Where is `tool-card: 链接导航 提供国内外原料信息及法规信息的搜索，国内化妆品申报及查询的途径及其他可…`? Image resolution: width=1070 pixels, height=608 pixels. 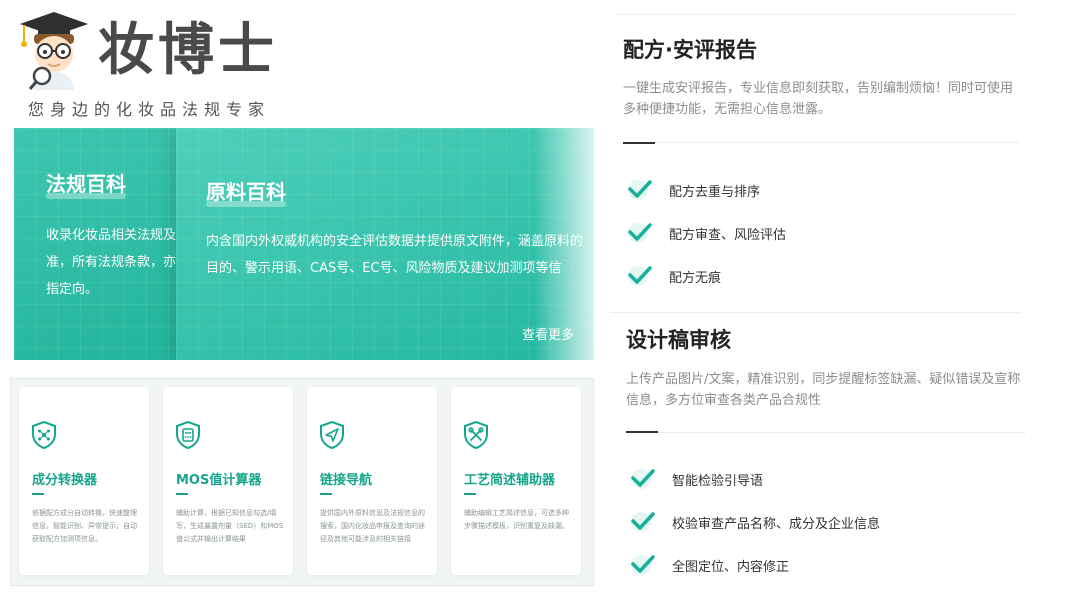 tool-card: 链接导航 提供国内外原料信息及法规信息的搜索，国内化妆品申报及查询的途径及其他可… is located at coordinates (372, 481).